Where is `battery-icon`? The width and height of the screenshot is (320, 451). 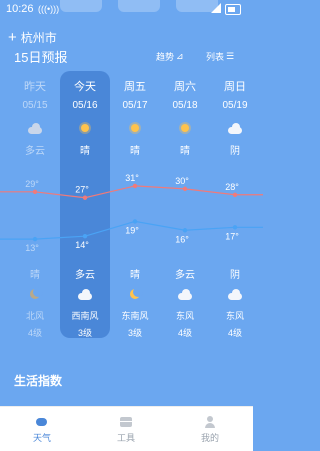
battery-icon is located at coordinates (233, 9).